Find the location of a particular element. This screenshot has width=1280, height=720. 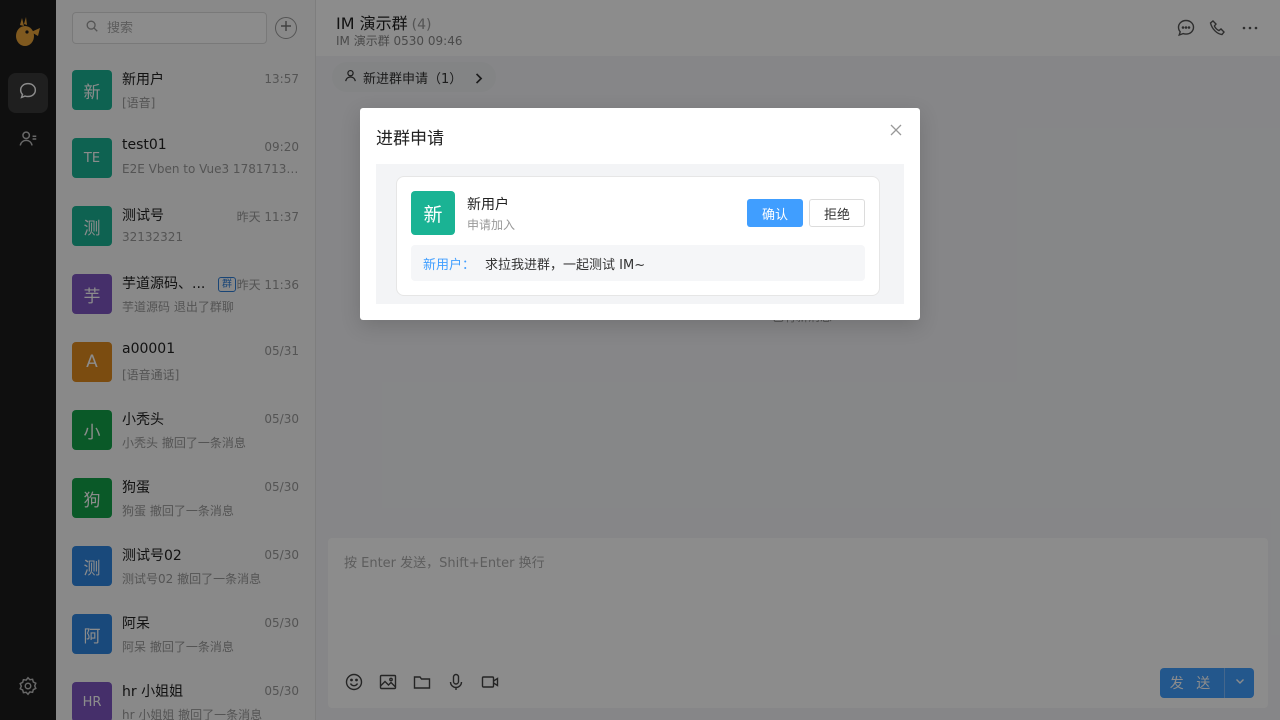

request-status: 申请加入 is located at coordinates (491, 225).